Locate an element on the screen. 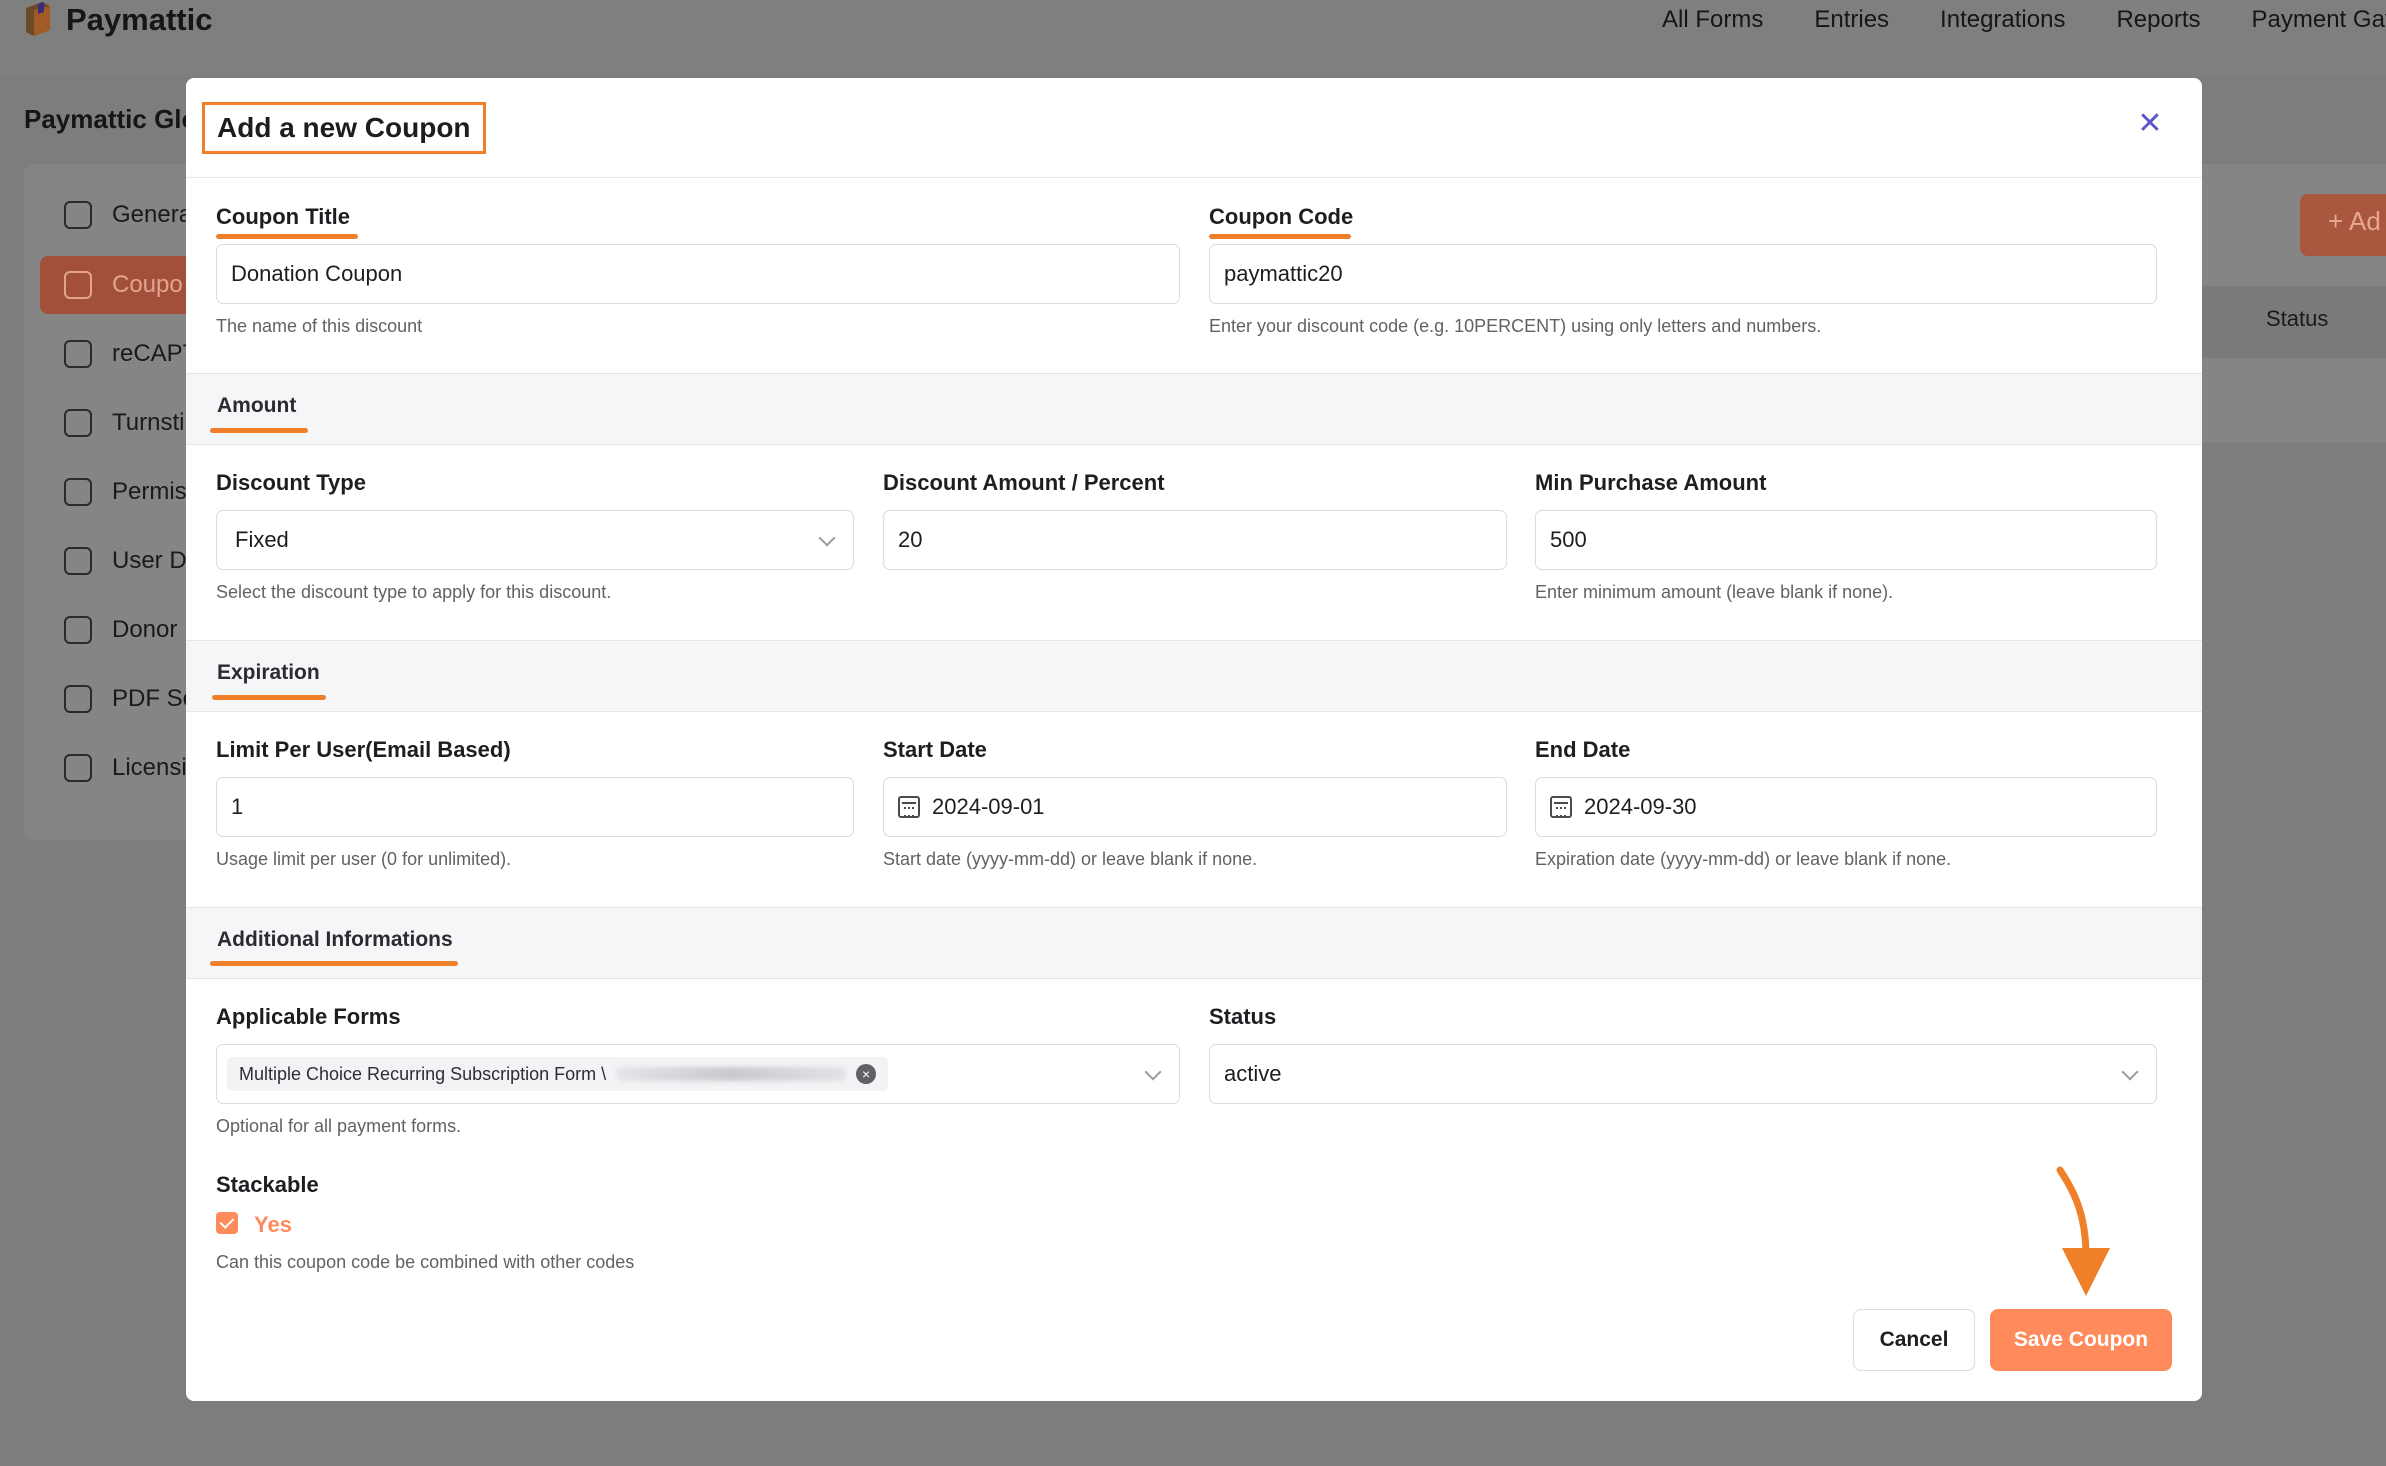 Image resolution: width=2386 pixels, height=1466 pixels. section-expiration: Expiration is located at coordinates (1194, 676).